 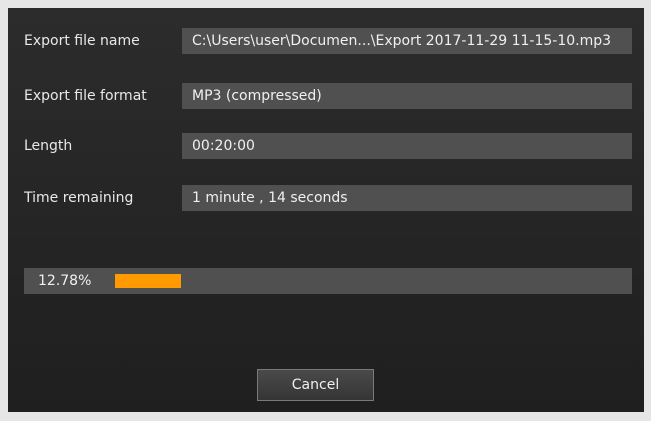 What do you see at coordinates (148, 281) in the screenshot?
I see `progress-fill` at bounding box center [148, 281].